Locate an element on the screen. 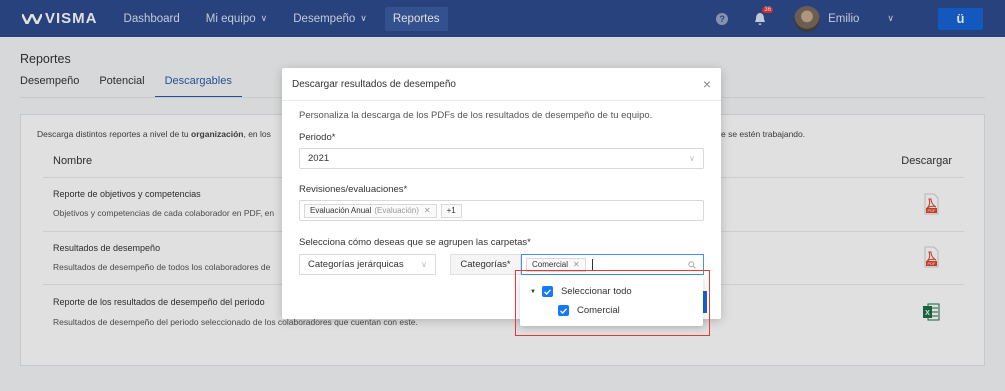 Image resolution: width=1005 pixels, height=391 pixels. reviews-select: Evaluación Anual (Evaluación) ✕ +1 is located at coordinates (501, 210).